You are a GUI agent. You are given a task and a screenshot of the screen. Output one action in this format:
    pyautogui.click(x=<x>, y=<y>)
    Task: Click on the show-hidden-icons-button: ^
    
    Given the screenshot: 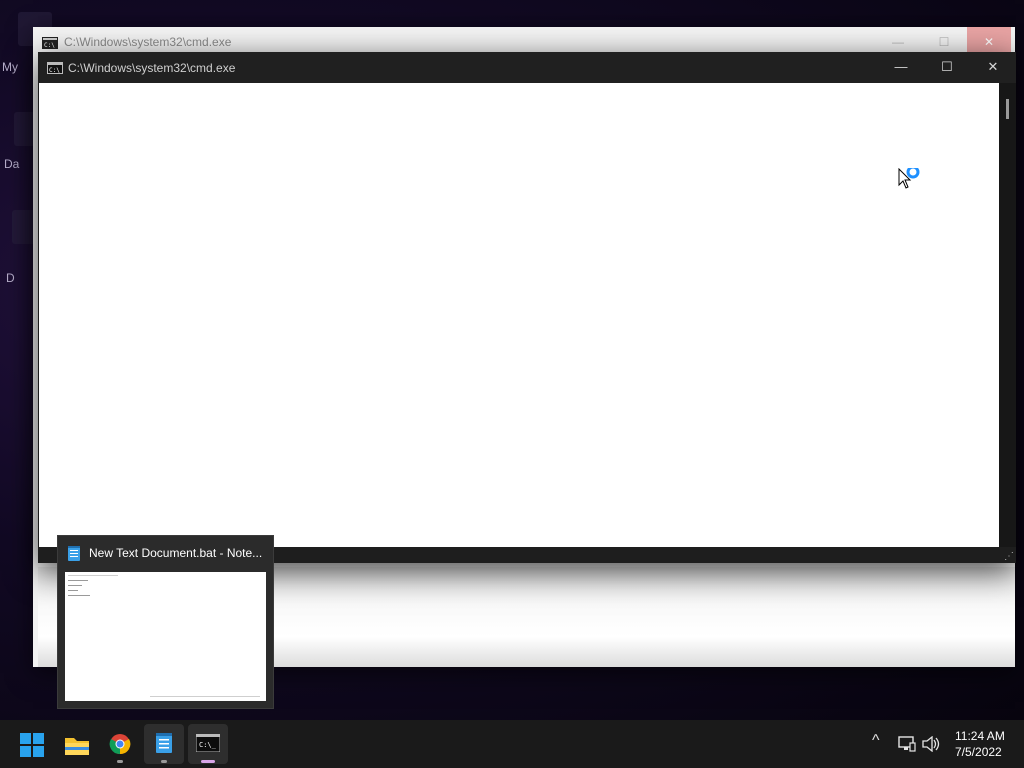 What is the action you would take?
    pyautogui.click(x=876, y=741)
    